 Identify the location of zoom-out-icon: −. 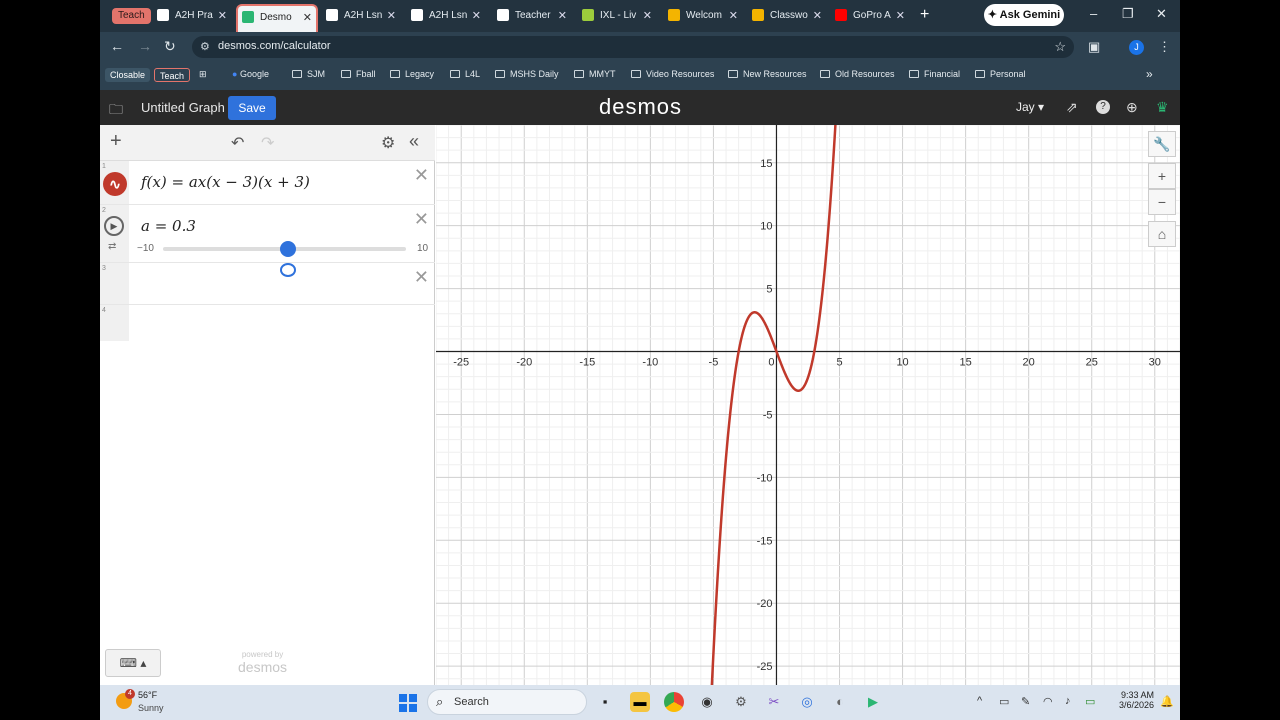
(1162, 202).